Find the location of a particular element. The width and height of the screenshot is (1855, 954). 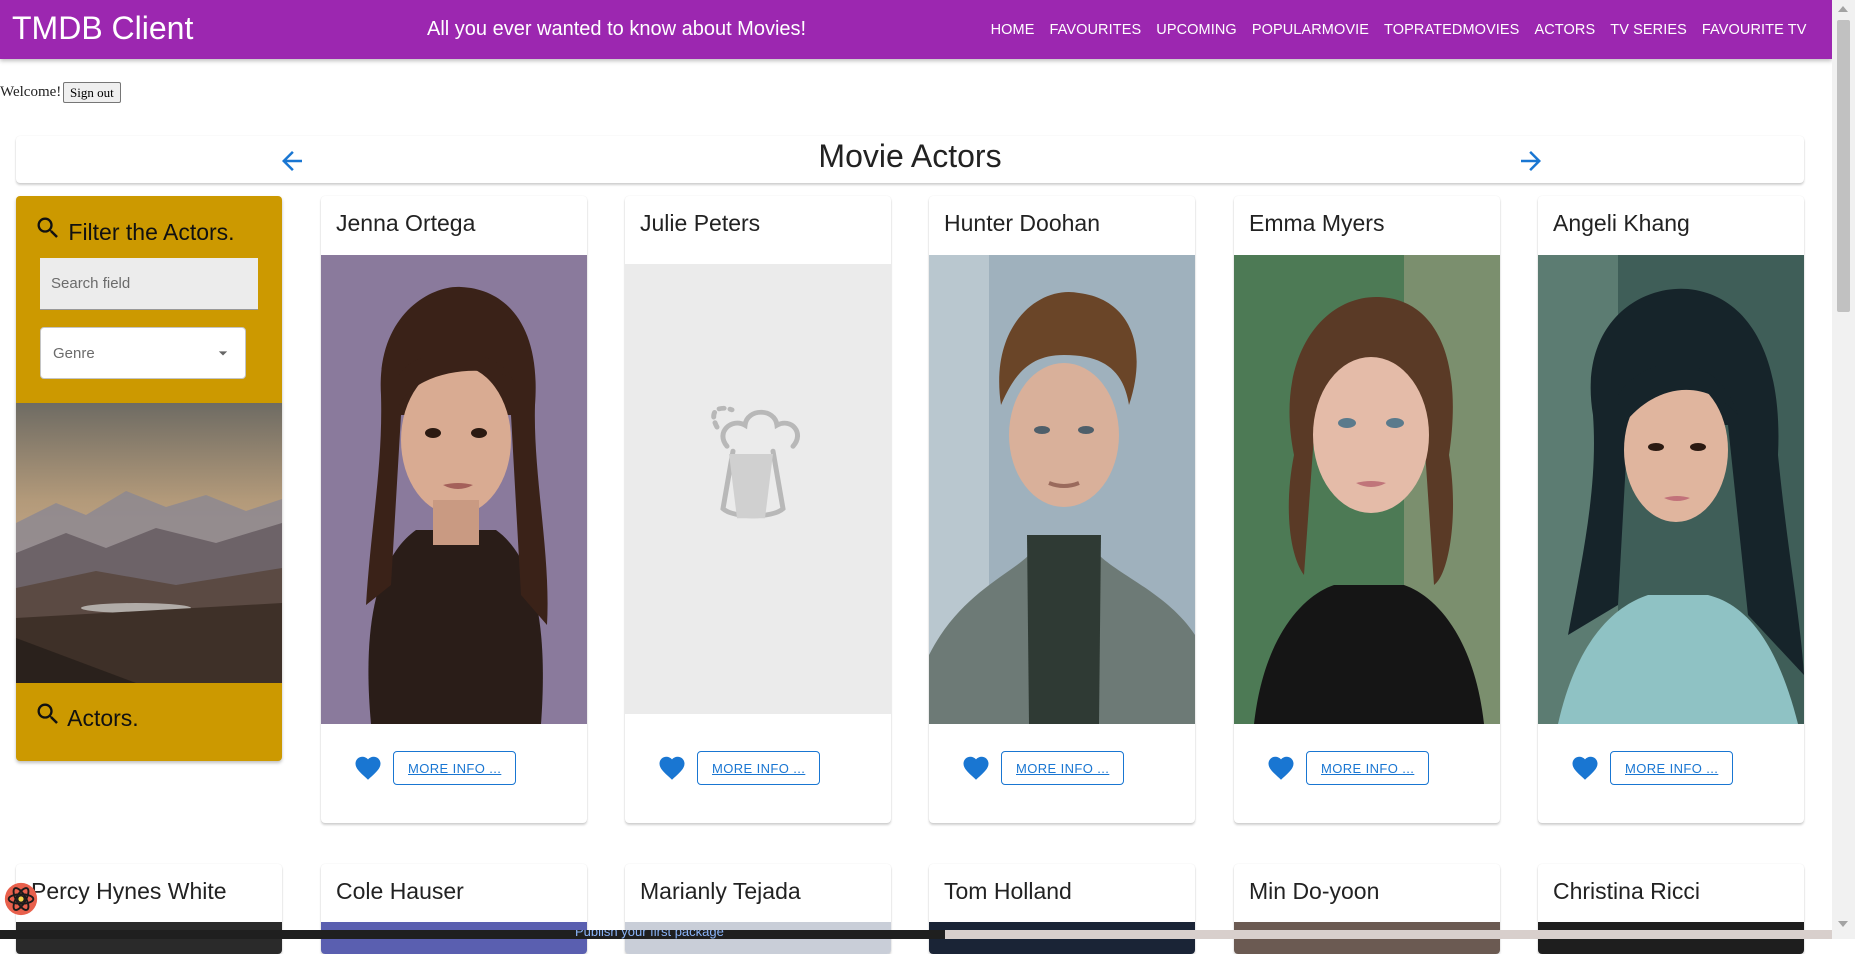

bottom-strip: Publish your first package is located at coordinates (916, 934).